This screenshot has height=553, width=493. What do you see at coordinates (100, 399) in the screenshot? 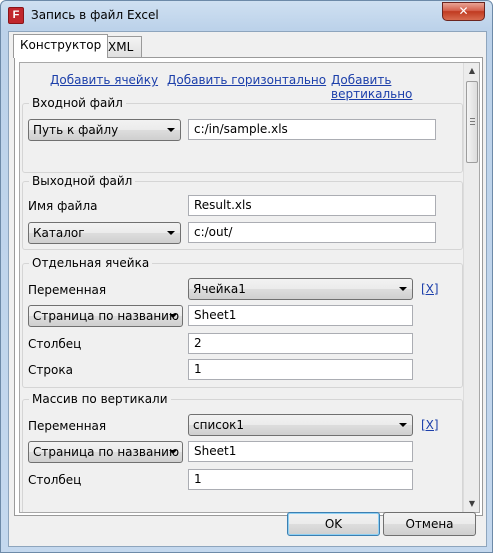
I see `vertical-array-group-title: Массив по вертикали` at bounding box center [100, 399].